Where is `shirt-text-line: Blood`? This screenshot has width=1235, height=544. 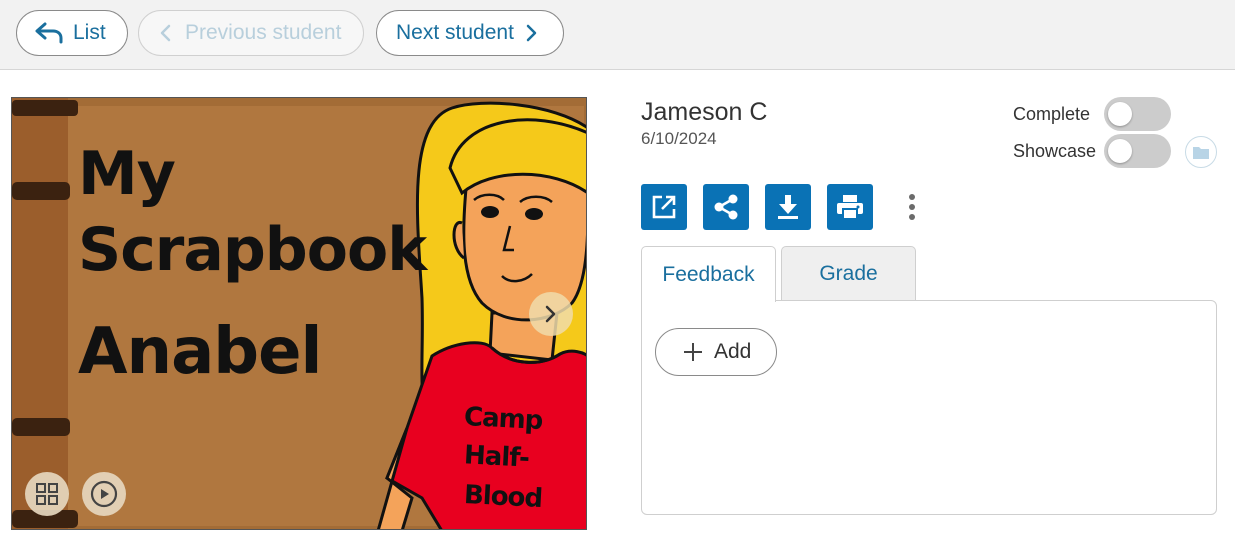
shirt-text-line: Blood is located at coordinates (503, 497).